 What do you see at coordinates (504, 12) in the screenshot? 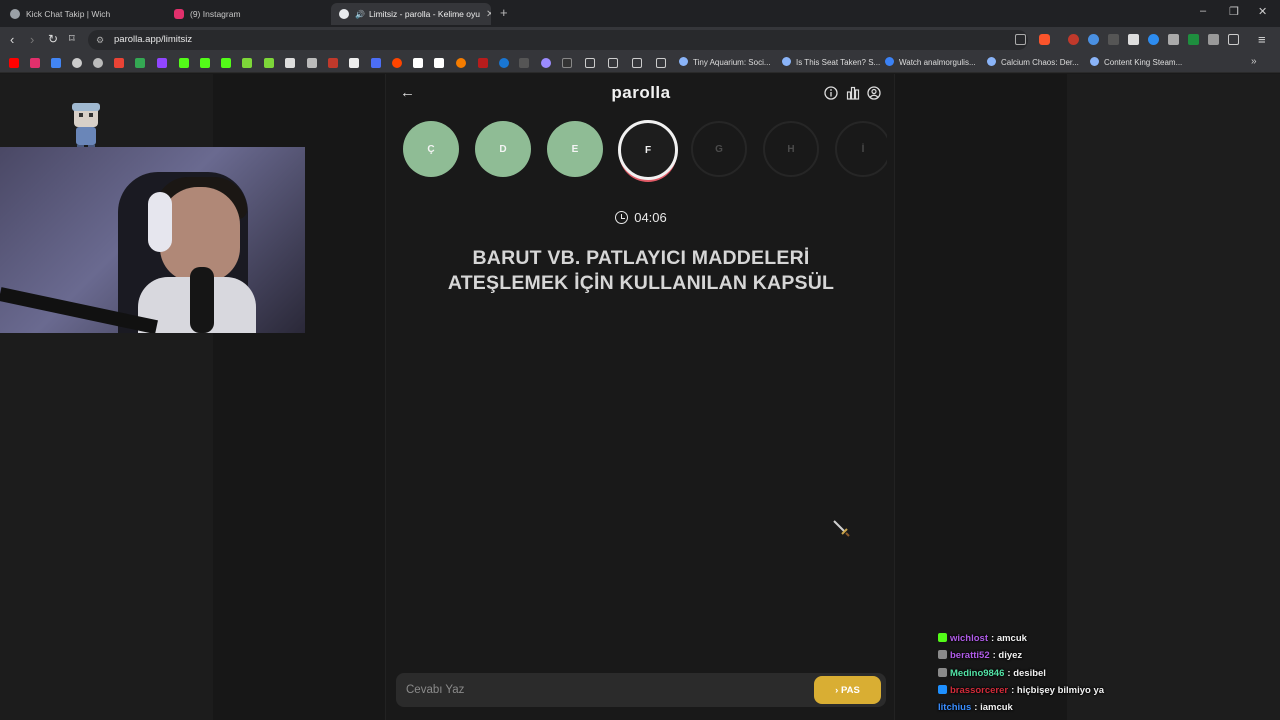
I see `new-tab-button: +` at bounding box center [504, 12].